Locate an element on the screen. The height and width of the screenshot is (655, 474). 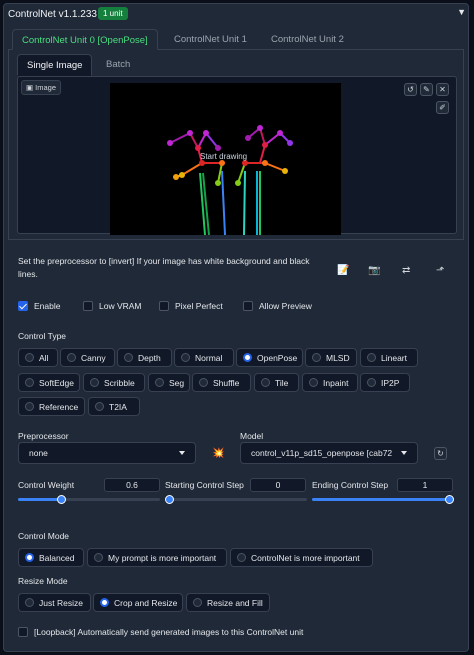
starting-step-input: 0 is located at coordinates (278, 485).